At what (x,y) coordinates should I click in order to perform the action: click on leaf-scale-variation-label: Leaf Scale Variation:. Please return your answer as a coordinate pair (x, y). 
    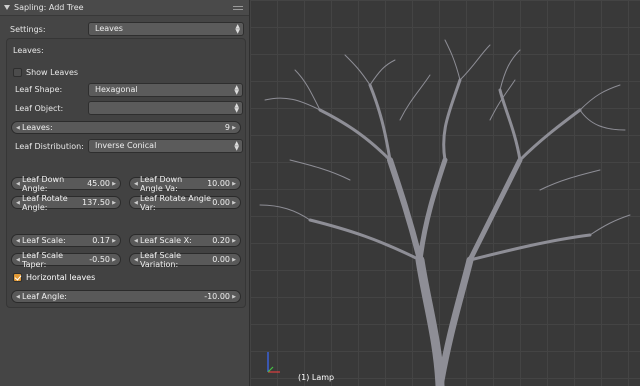
    Looking at the image, I should click on (161, 259).